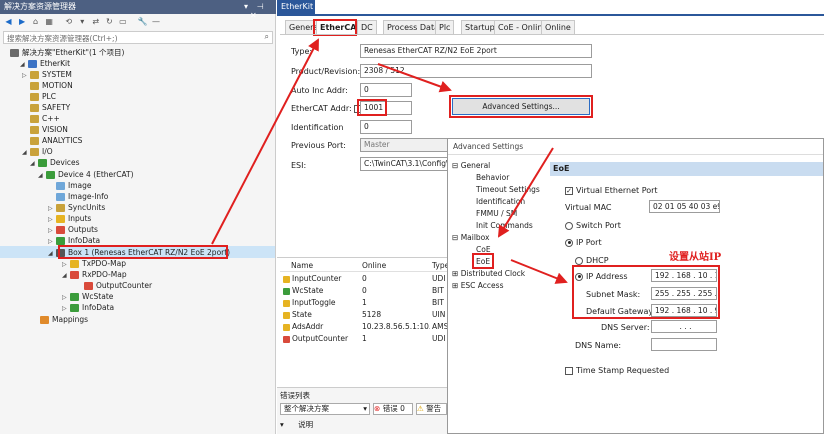 The width and height of the screenshot is (824, 435). What do you see at coordinates (525, 192) in the screenshot?
I see `arrow-advanced-to-eoe` at bounding box center [525, 192].